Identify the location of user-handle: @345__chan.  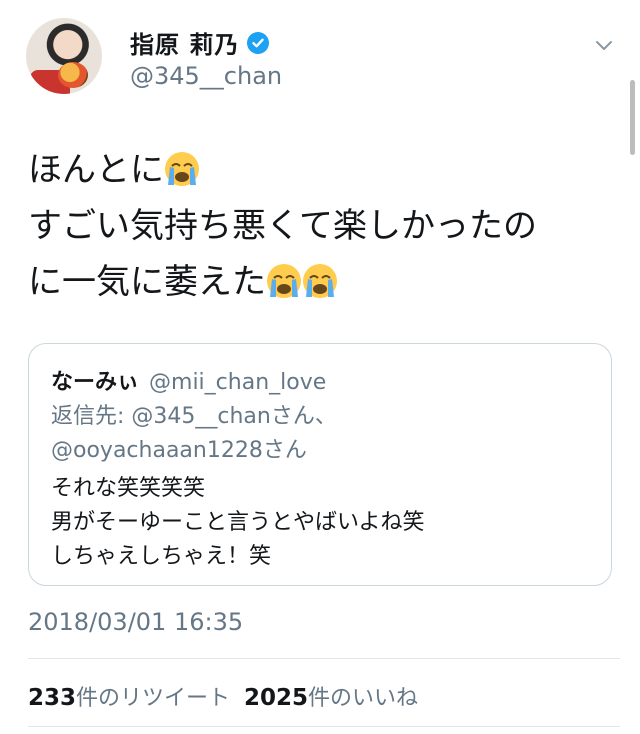
(206, 76).